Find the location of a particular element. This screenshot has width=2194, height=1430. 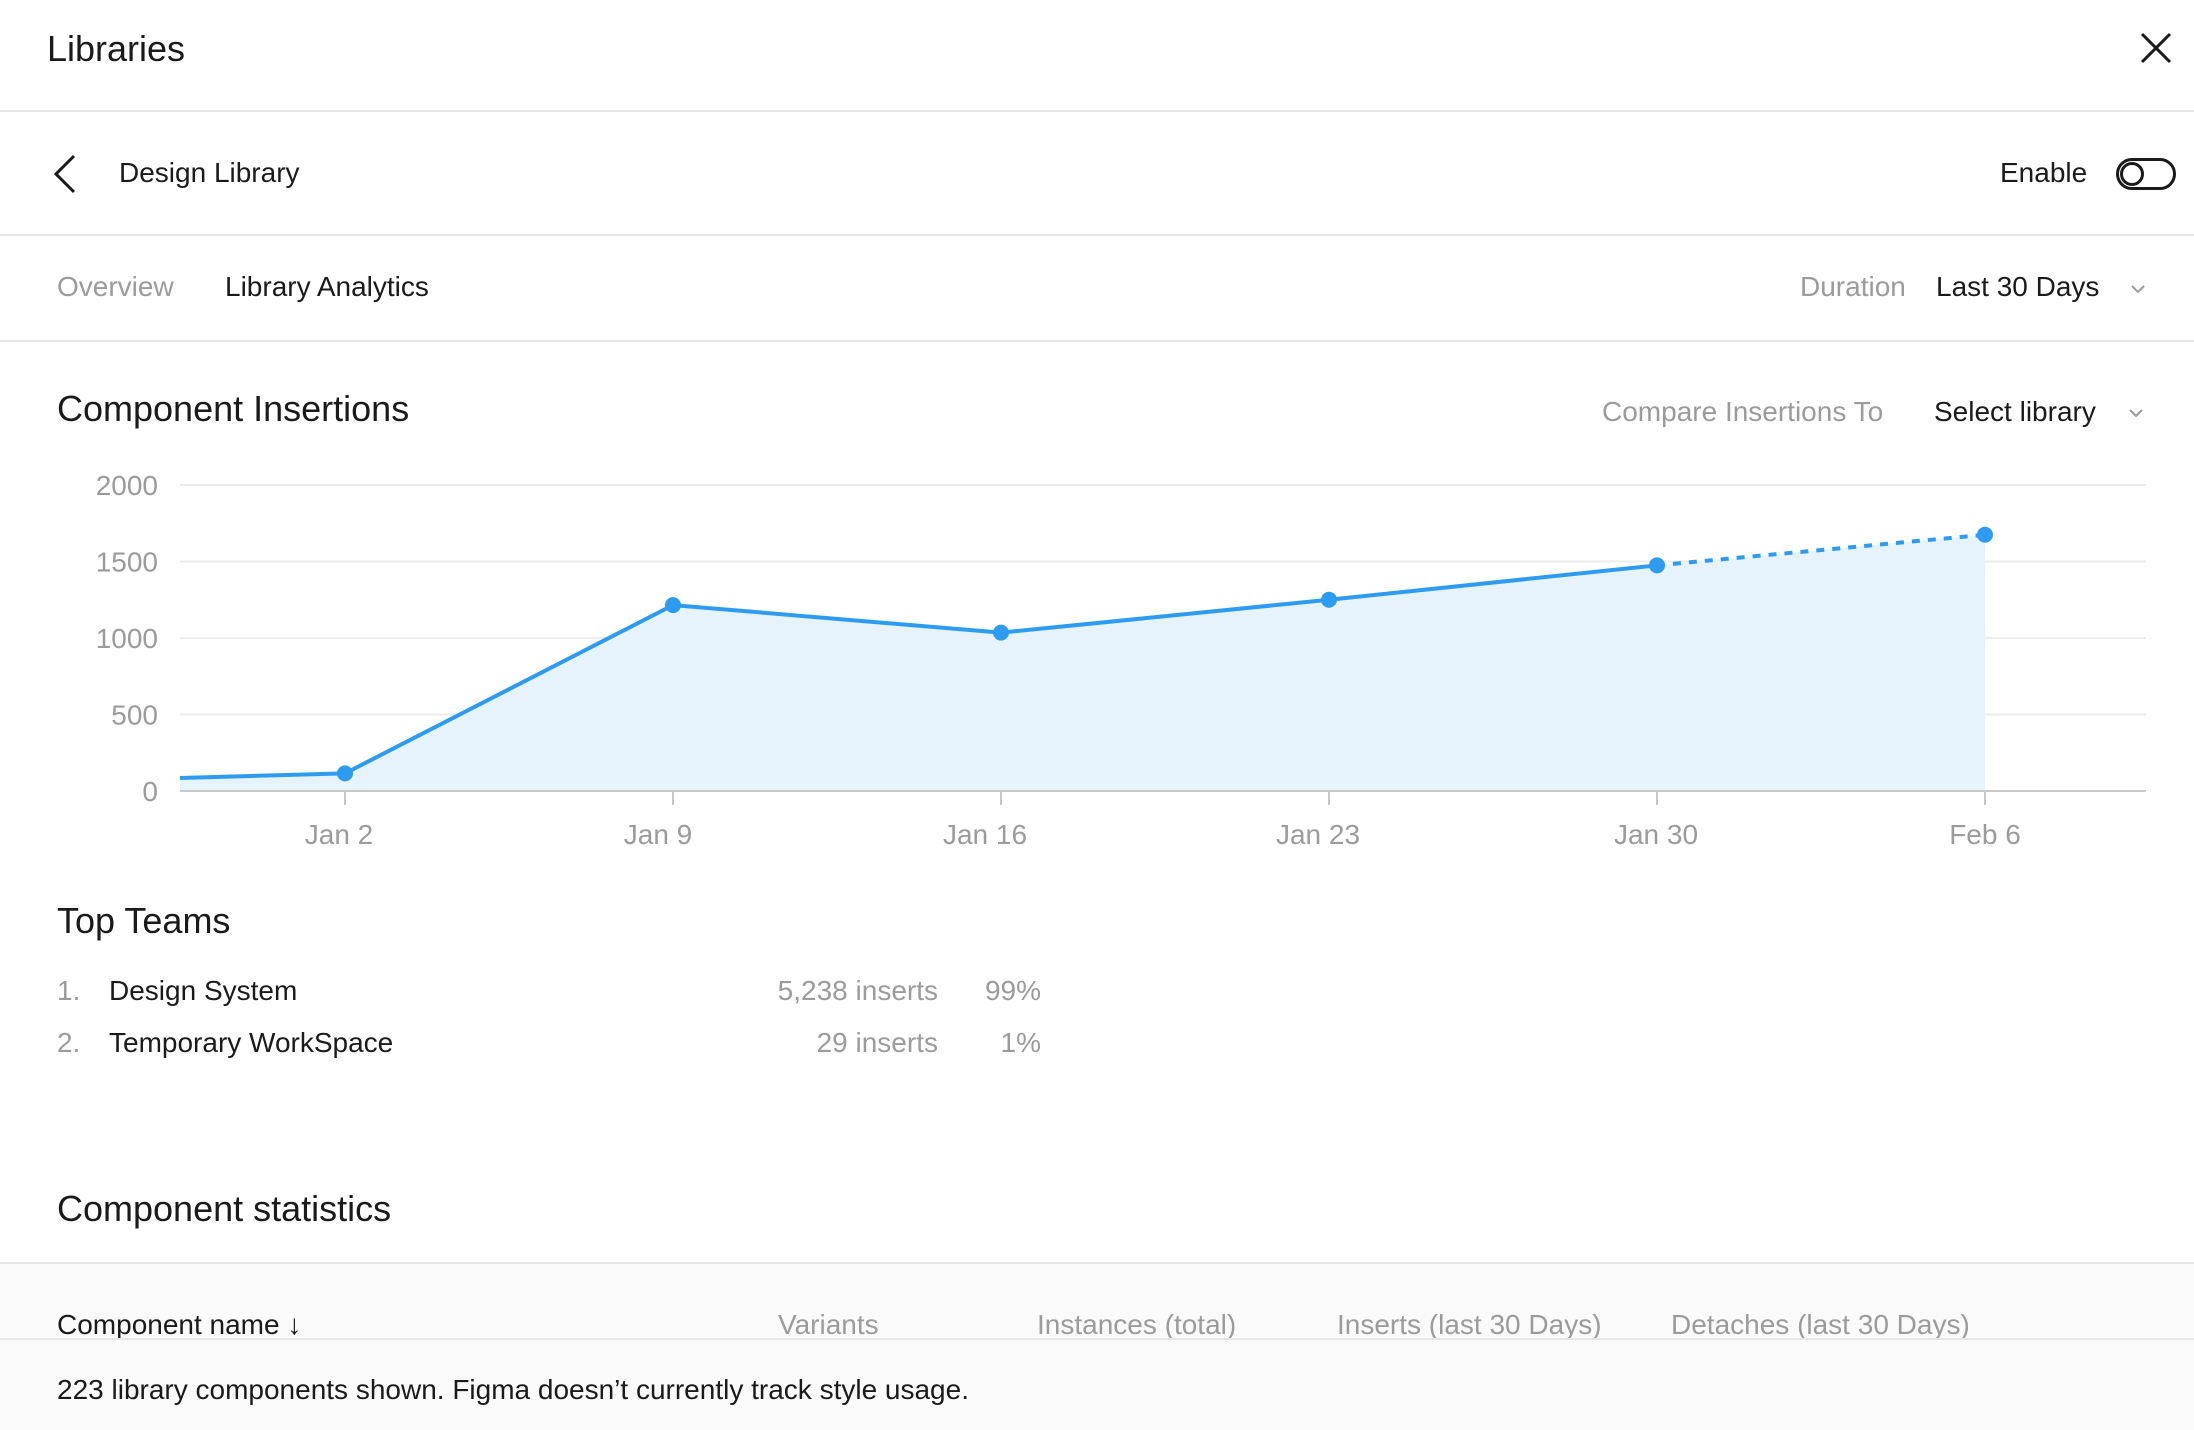

x-tick-label: Jan 16 is located at coordinates (985, 834).